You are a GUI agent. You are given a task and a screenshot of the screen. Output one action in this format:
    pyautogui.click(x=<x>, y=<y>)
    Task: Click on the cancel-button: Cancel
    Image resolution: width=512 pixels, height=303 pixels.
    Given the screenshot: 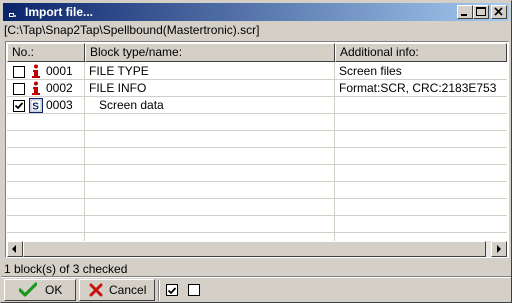 What is the action you would take?
    pyautogui.click(x=117, y=290)
    